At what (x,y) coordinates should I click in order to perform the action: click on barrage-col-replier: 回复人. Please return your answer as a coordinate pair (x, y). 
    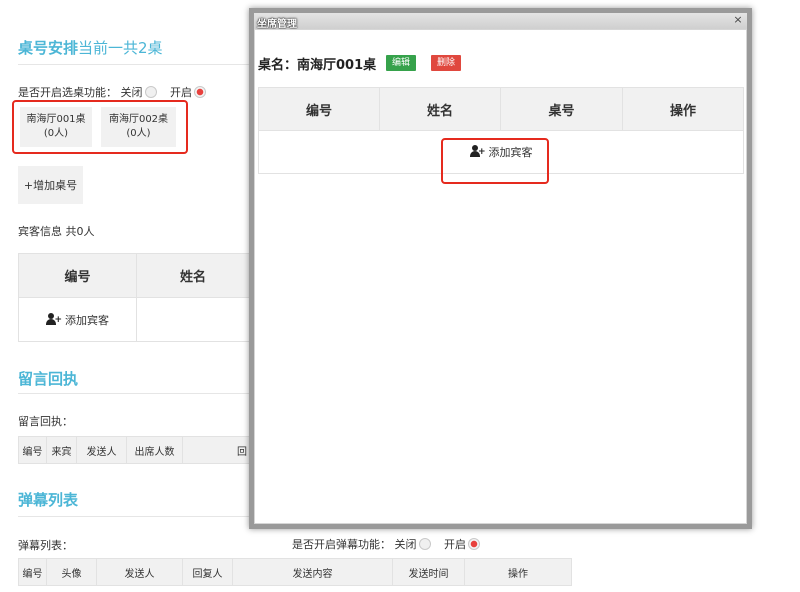
    Looking at the image, I should click on (207, 572).